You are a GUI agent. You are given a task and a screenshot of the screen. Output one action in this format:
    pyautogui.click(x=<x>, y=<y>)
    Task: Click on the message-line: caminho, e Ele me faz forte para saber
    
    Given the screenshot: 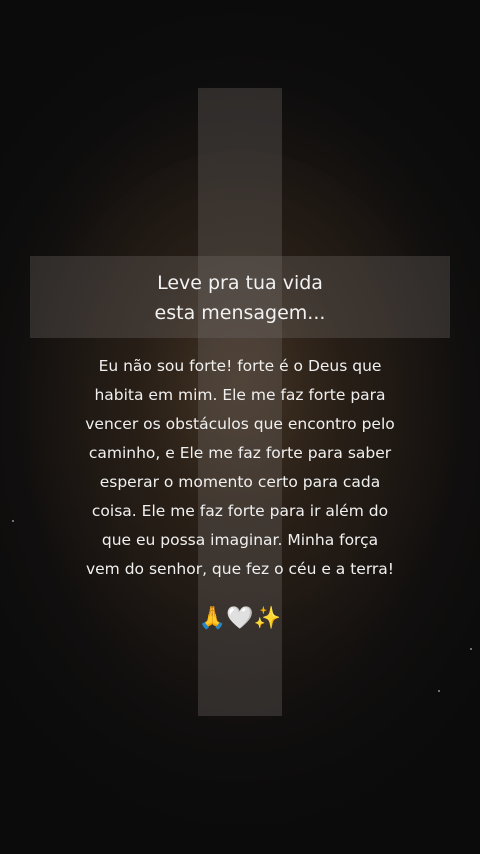 What is the action you would take?
    pyautogui.click(x=240, y=453)
    